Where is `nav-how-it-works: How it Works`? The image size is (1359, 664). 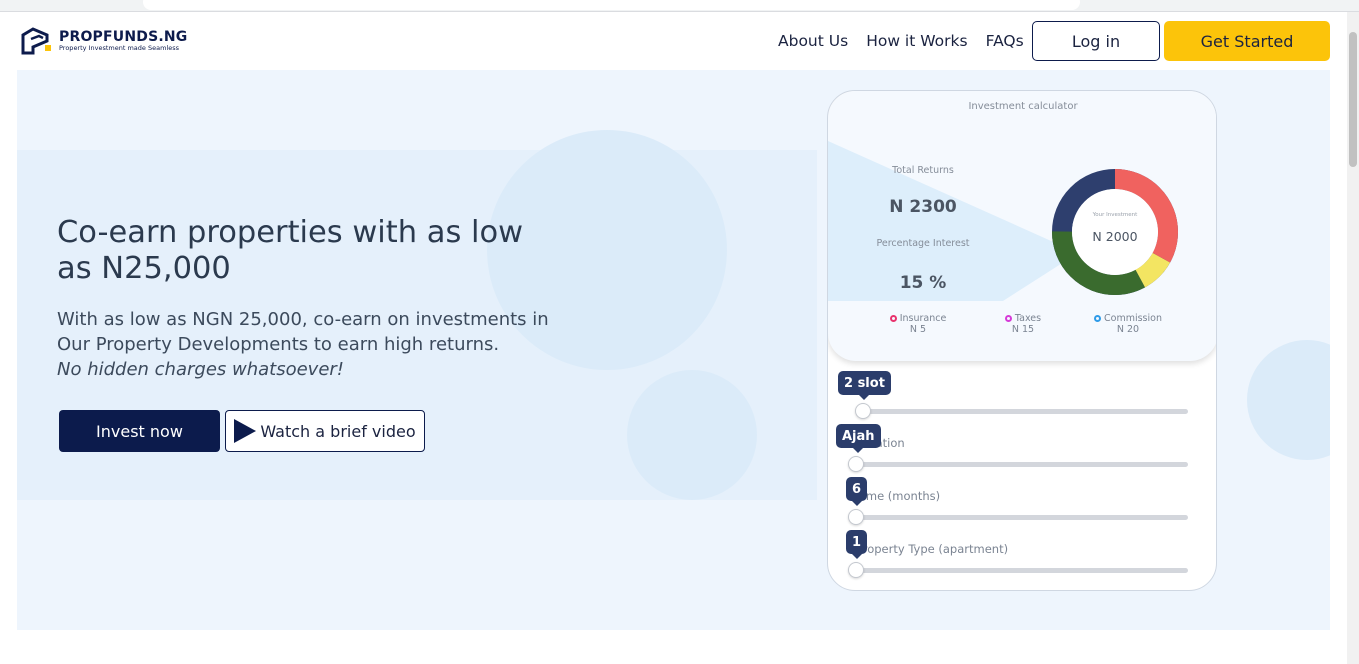 nav-how-it-works: How it Works is located at coordinates (916, 41).